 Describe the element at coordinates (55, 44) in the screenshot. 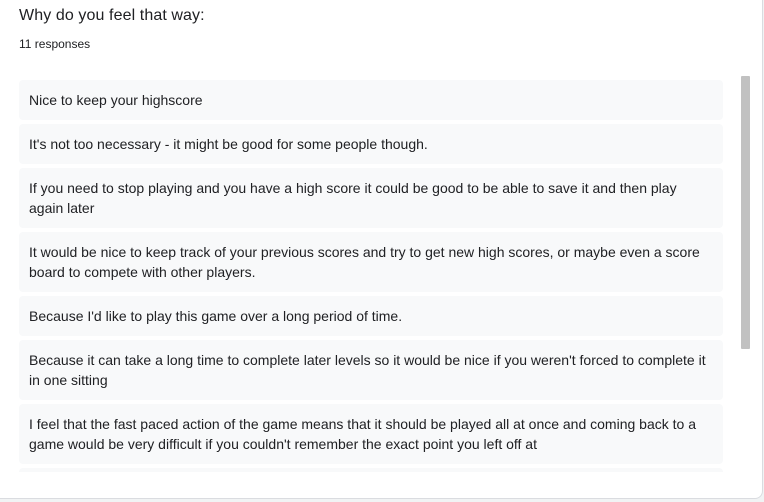

I see `response-count: 11 responses` at that location.